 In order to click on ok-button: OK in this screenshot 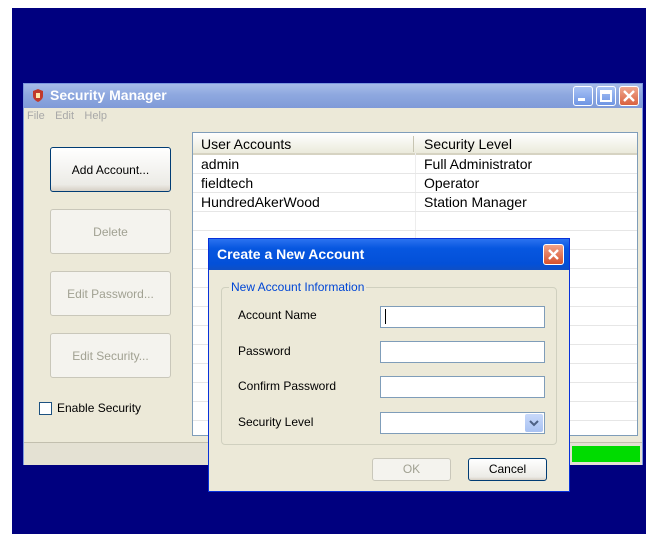, I will do `click(411, 469)`.